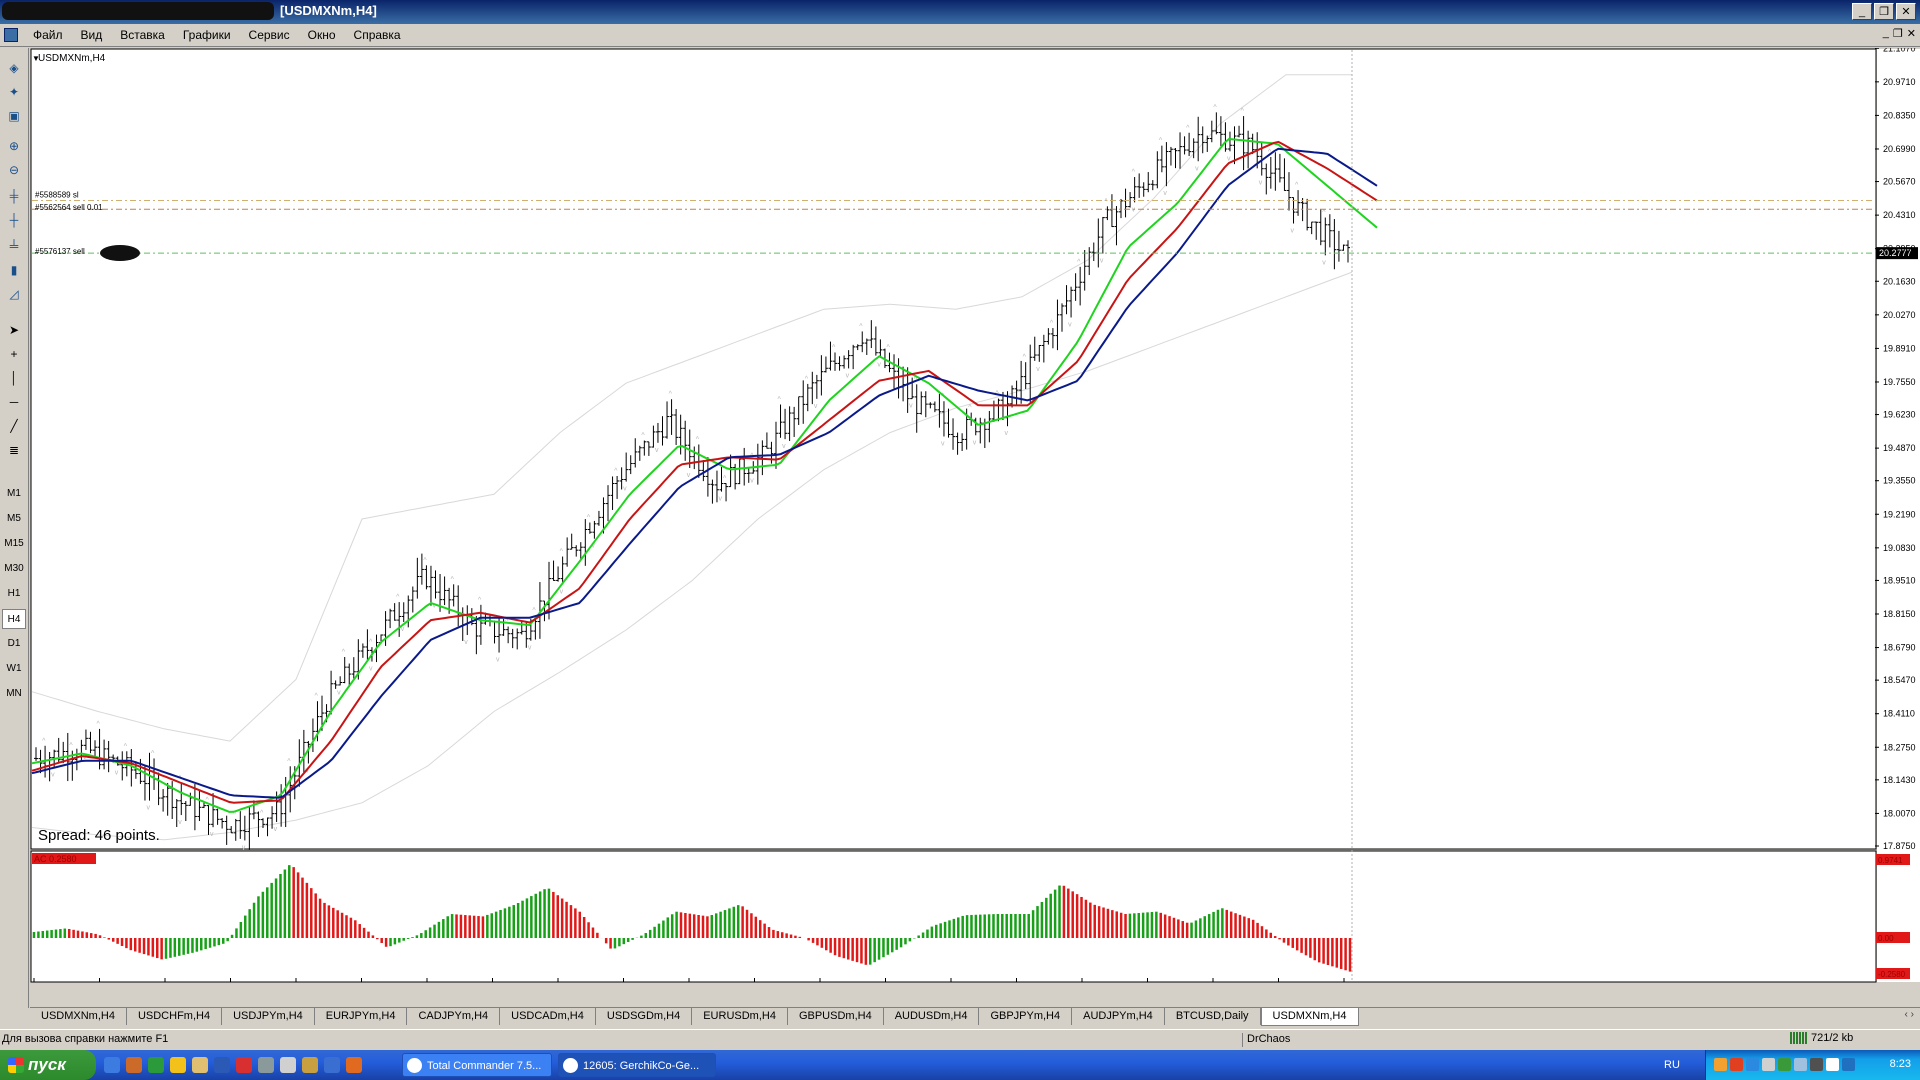 Image resolution: width=1920 pixels, height=1080 pixels. Describe the element at coordinates (1821, 1038) in the screenshot. I see `status-connection: 721/2 kb` at that location.